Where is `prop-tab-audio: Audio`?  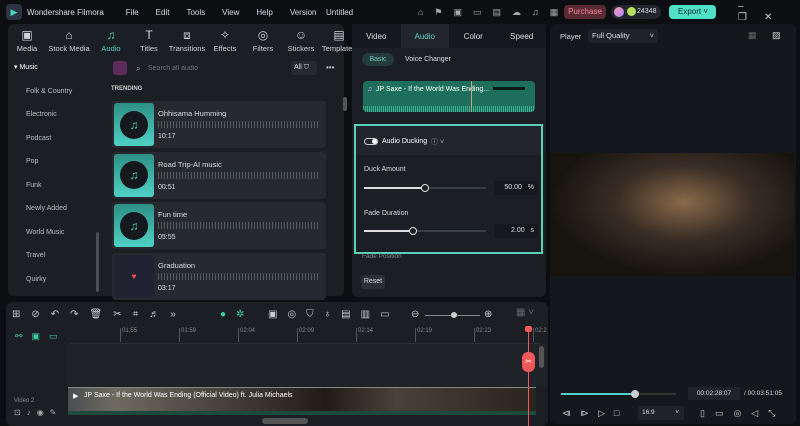 prop-tab-audio: Audio is located at coordinates (424, 36).